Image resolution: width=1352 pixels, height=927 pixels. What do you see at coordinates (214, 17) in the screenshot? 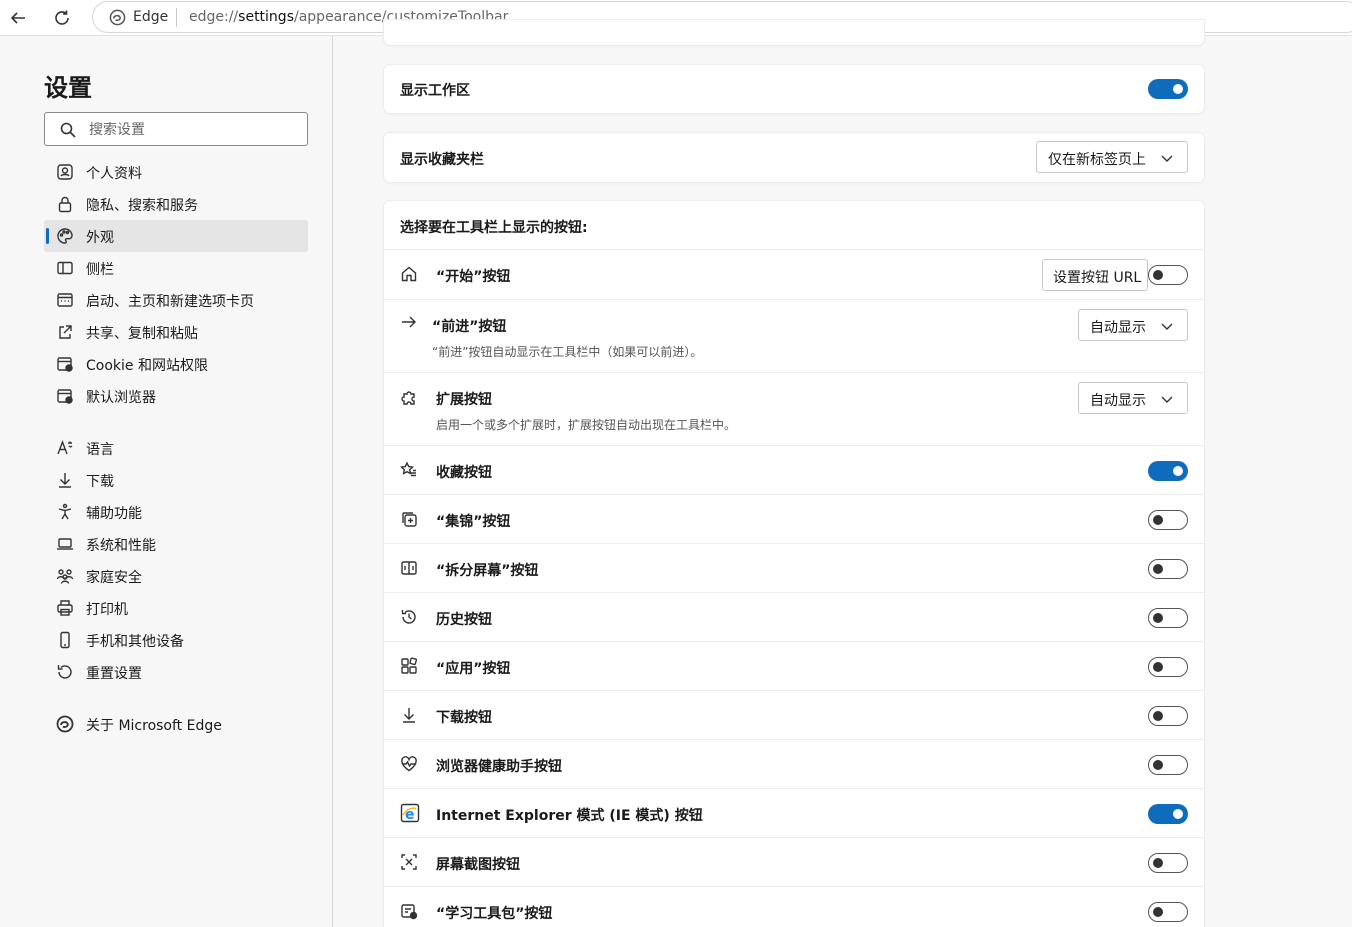
I see `url-scheme: edge://` at bounding box center [214, 17].